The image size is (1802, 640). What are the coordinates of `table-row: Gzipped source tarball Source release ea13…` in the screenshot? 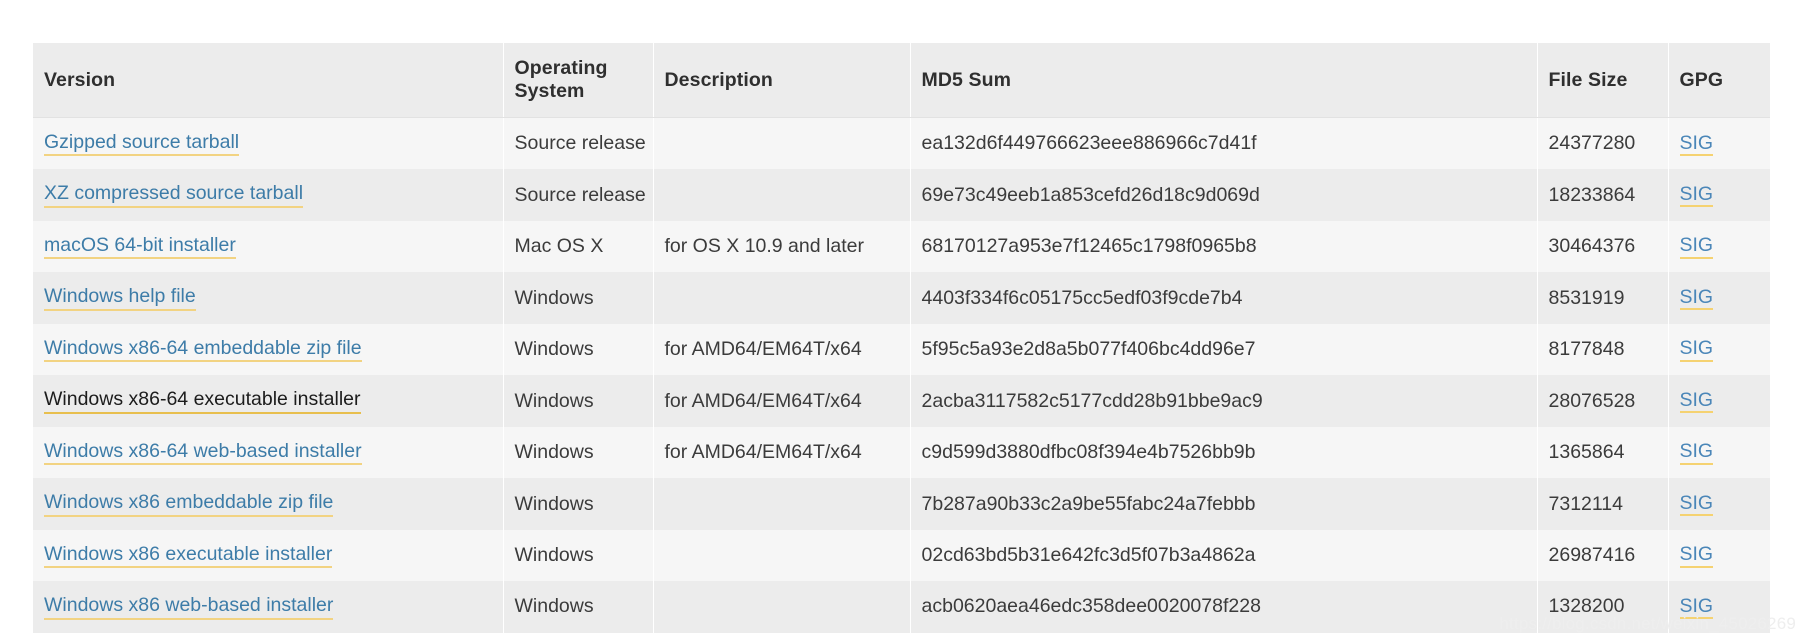 It's located at (901, 143).